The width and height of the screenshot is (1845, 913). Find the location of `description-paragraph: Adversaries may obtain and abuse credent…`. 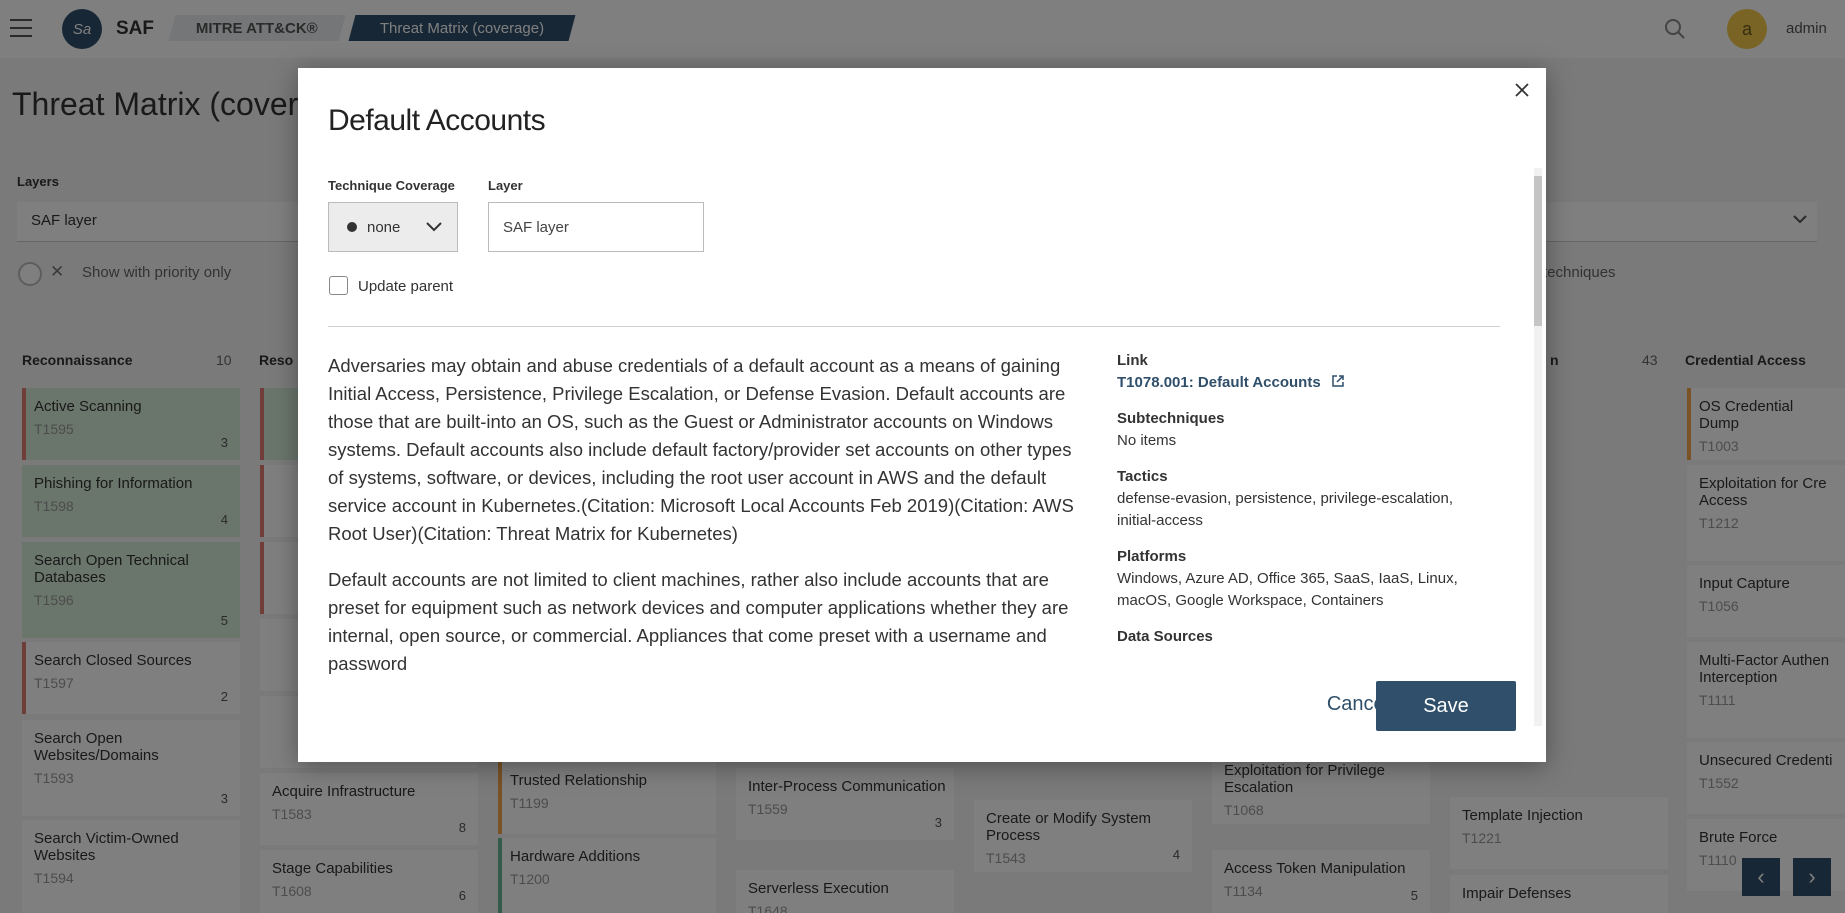

description-paragraph: Adversaries may obtain and abuse credent… is located at coordinates (701, 449).